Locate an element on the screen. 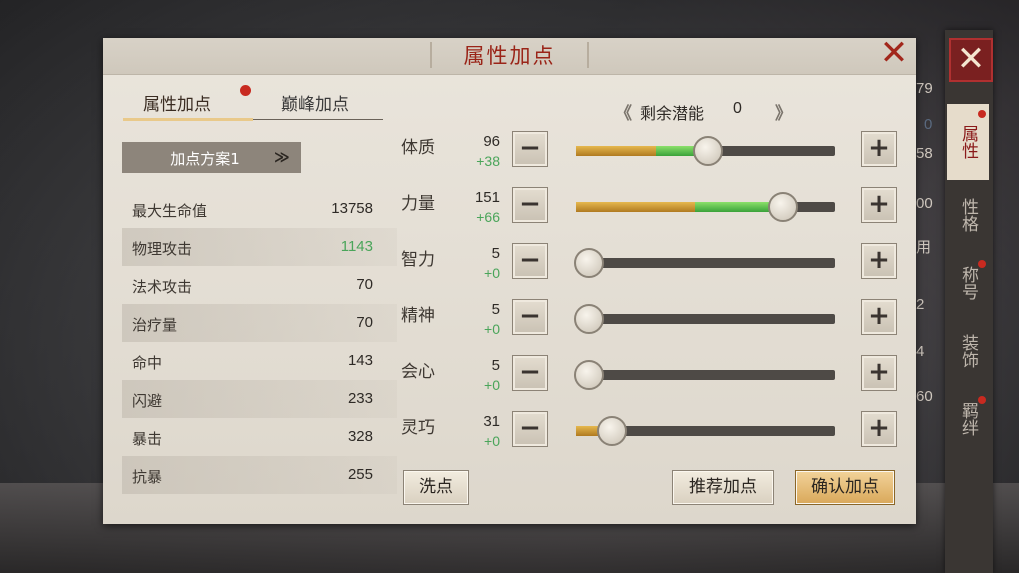 The image size is (1019, 573). tab-attribute-points: 属性加点 is located at coordinates (177, 102).